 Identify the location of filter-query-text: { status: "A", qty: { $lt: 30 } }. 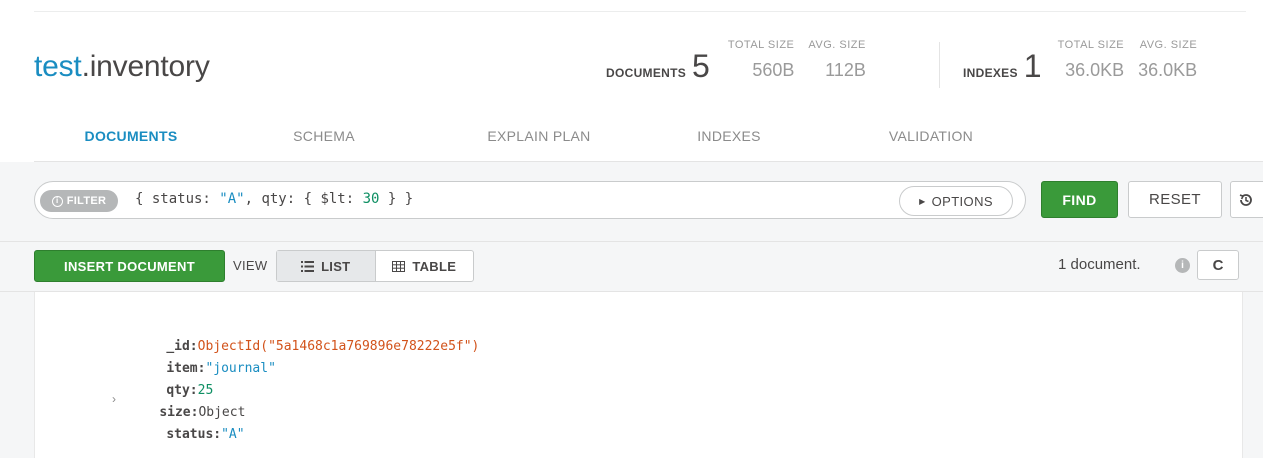
(274, 199).